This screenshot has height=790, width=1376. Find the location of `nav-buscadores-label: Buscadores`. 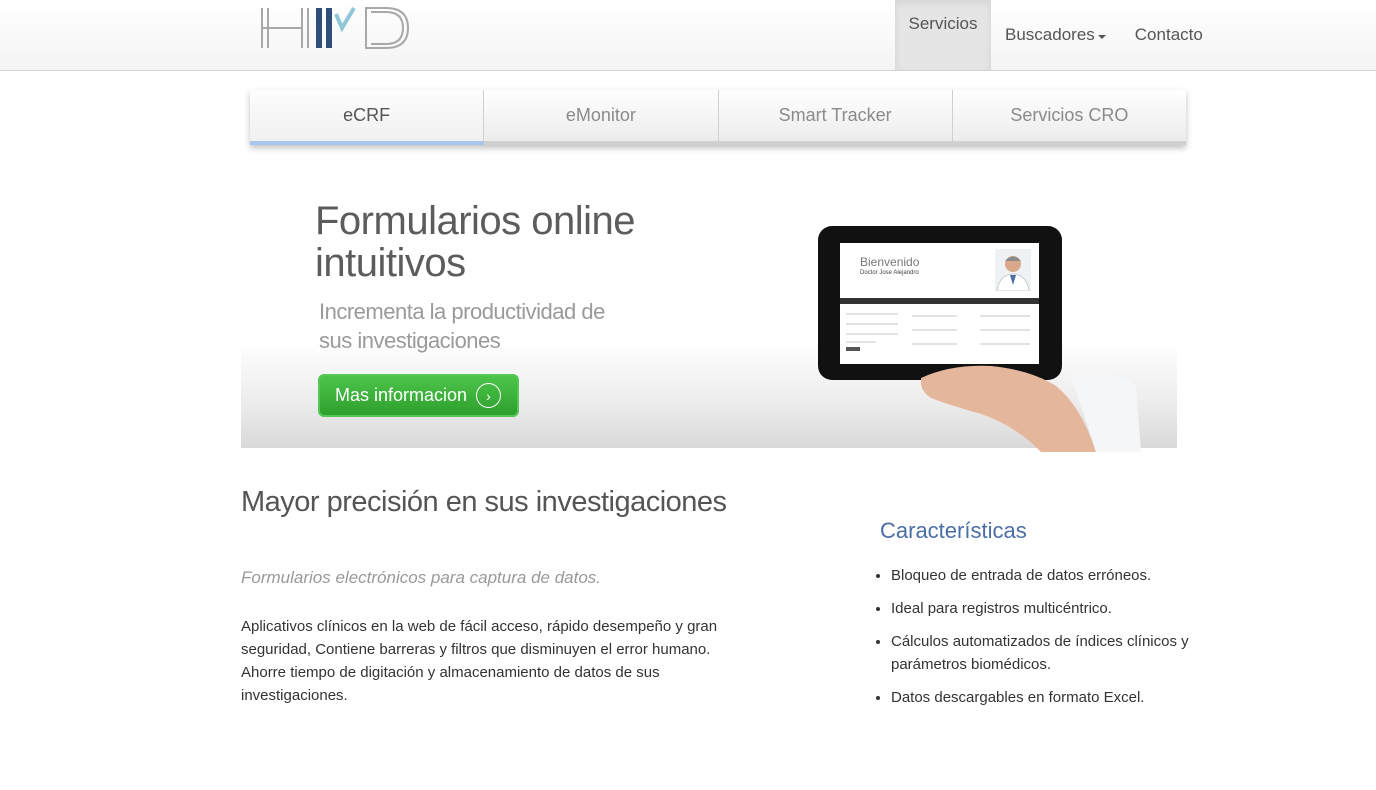

nav-buscadores-label: Buscadores is located at coordinates (1050, 34).